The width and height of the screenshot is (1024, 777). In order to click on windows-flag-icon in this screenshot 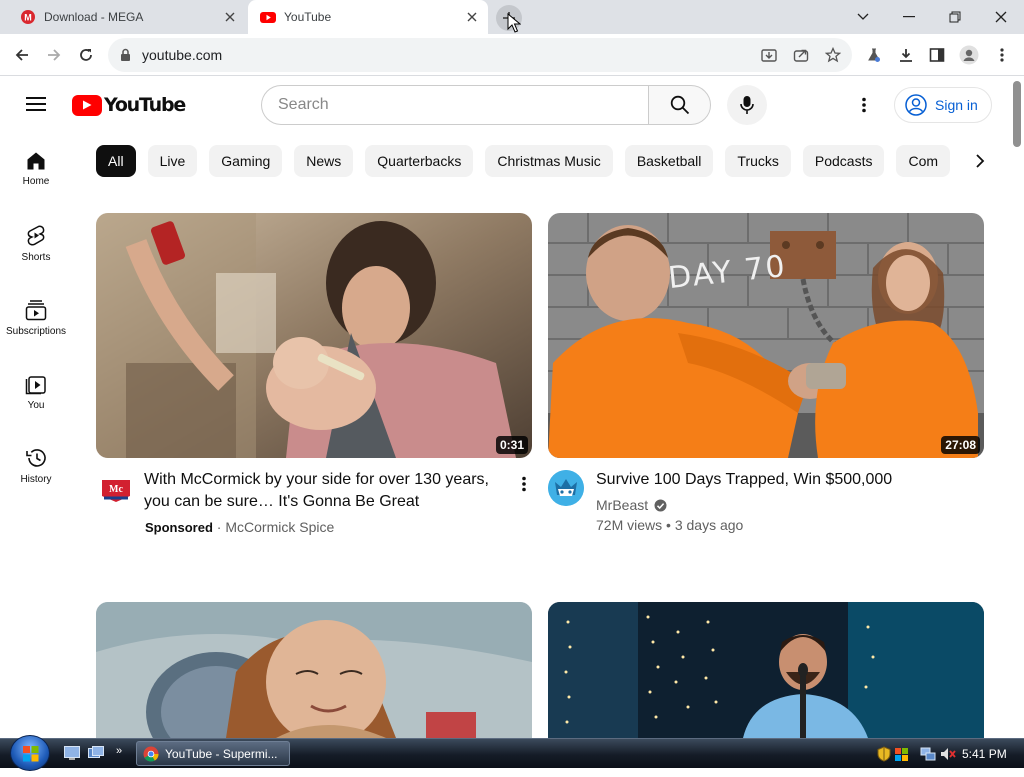, I will do `click(902, 754)`.